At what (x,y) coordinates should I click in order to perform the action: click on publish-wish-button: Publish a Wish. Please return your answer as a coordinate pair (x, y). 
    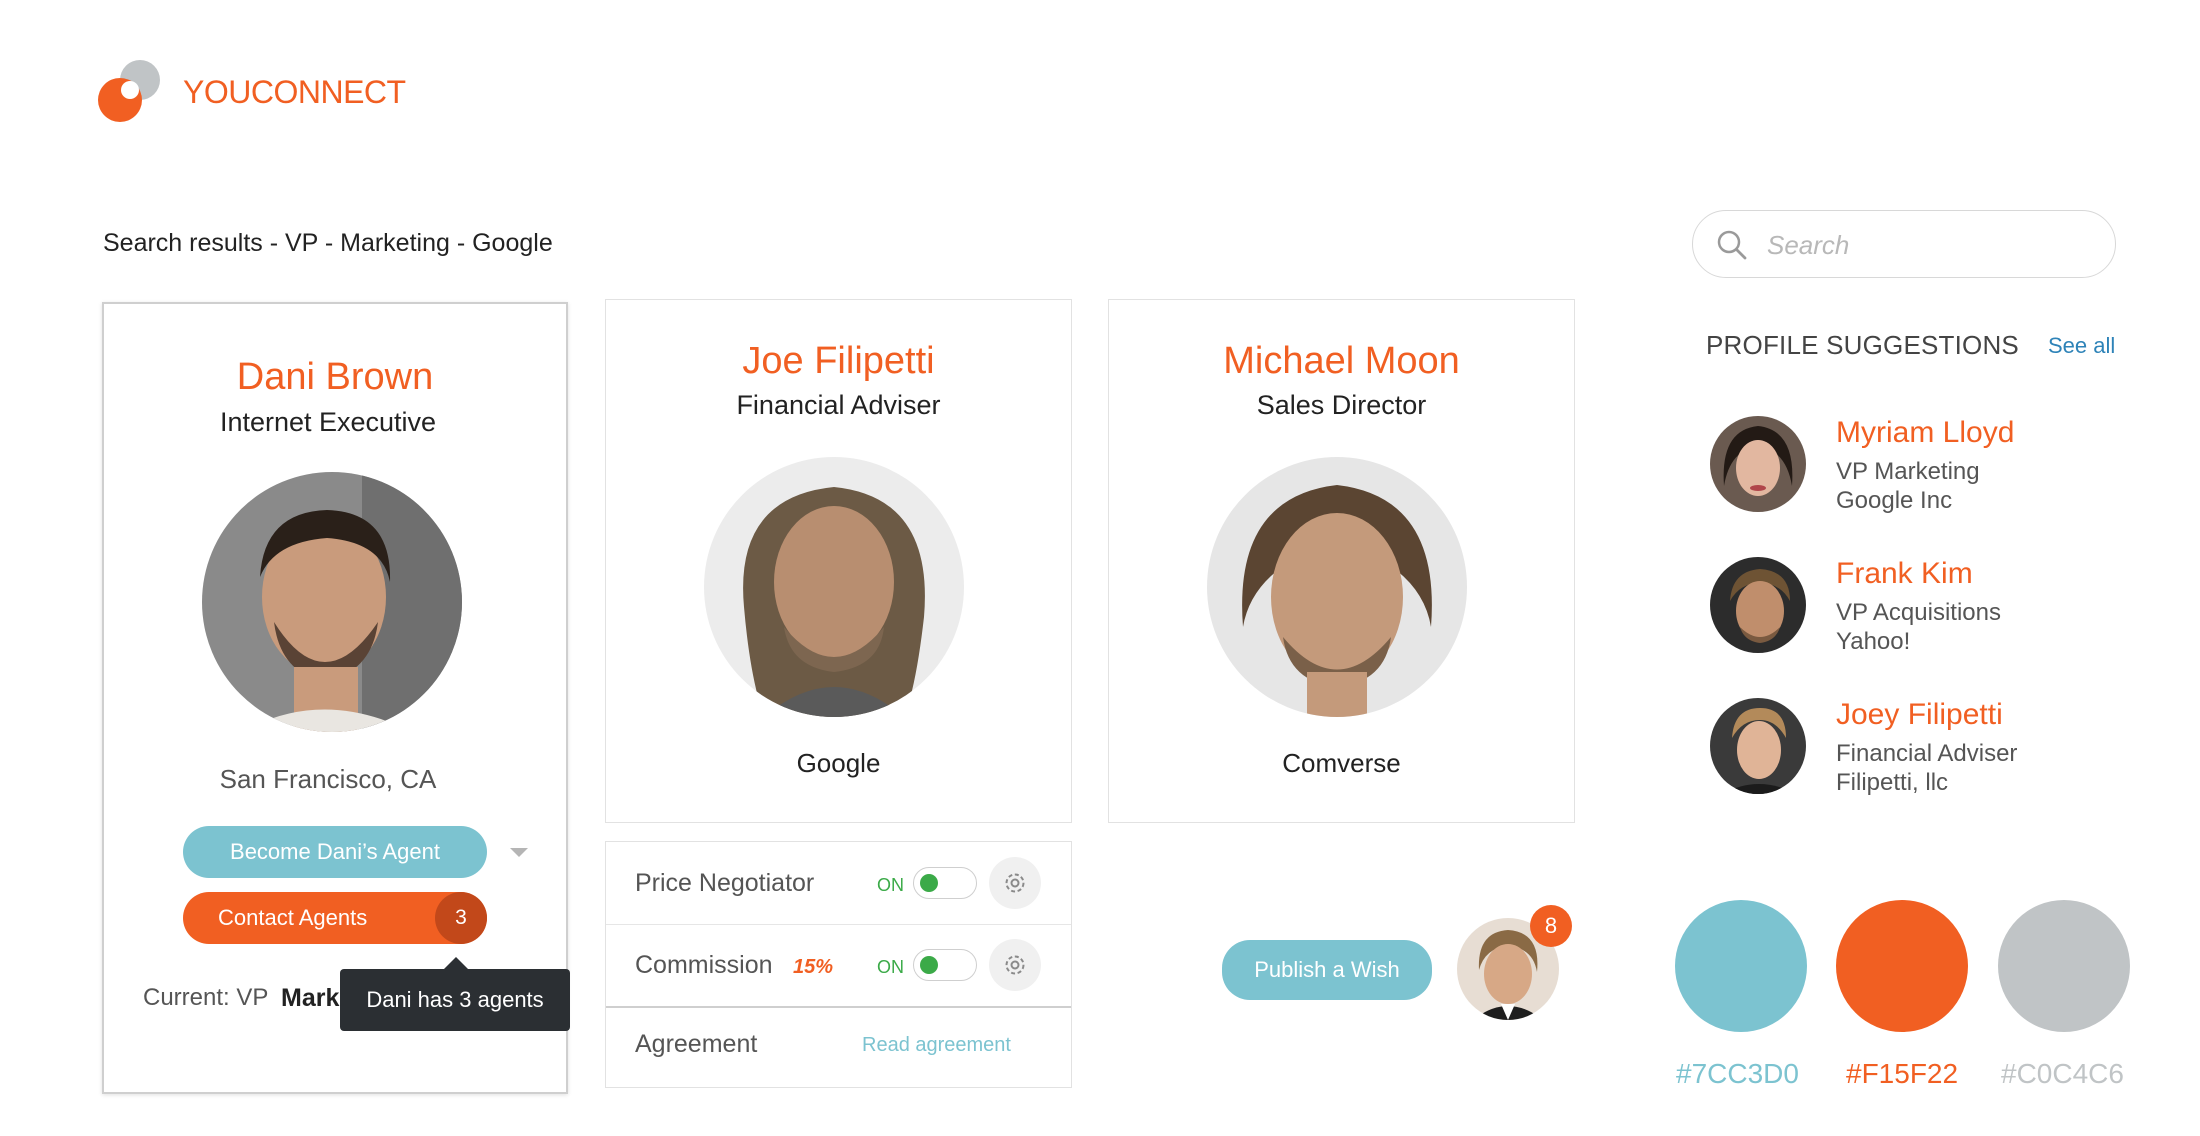
    Looking at the image, I should click on (1327, 970).